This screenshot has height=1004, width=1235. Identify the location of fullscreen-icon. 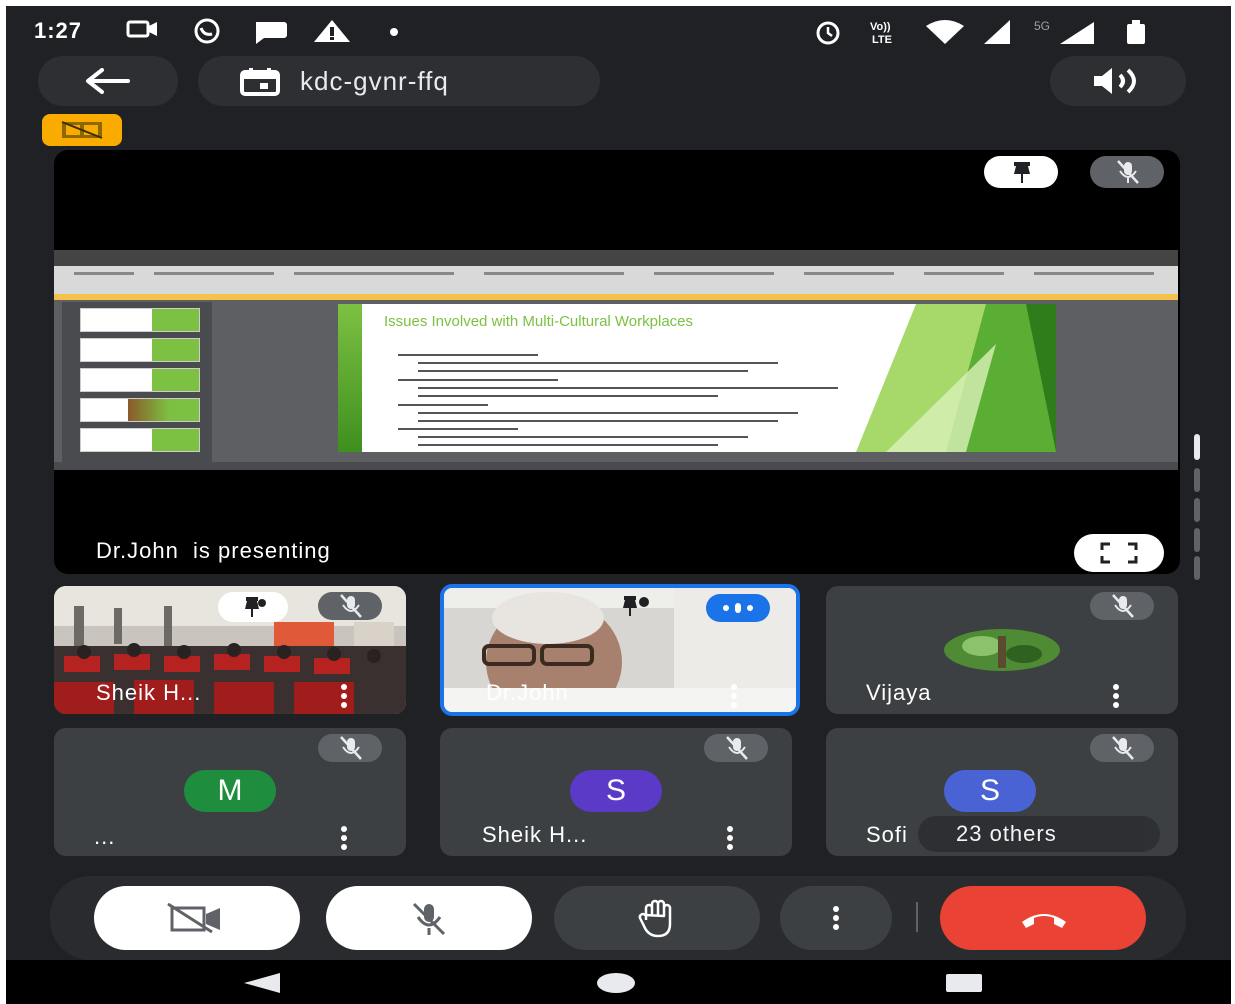
(1119, 553).